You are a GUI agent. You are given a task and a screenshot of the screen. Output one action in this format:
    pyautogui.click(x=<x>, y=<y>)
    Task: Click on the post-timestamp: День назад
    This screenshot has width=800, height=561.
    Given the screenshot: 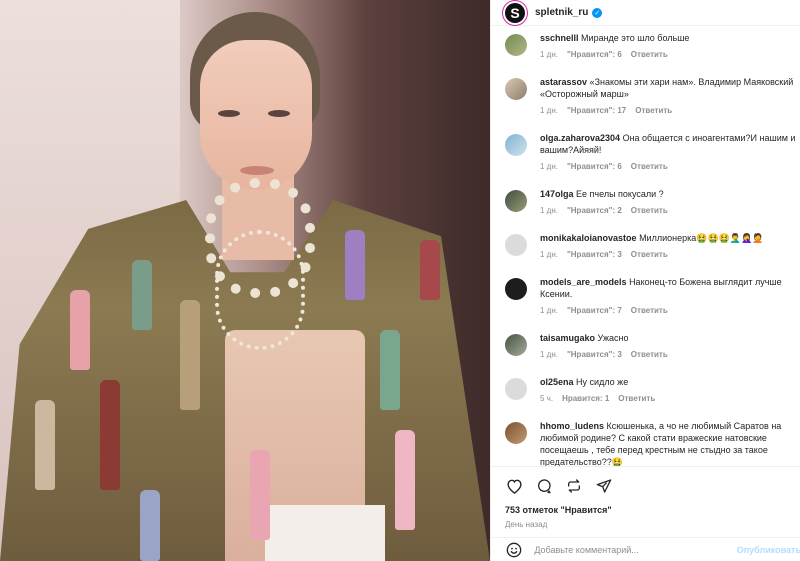 What is the action you would take?
    pyautogui.click(x=526, y=524)
    